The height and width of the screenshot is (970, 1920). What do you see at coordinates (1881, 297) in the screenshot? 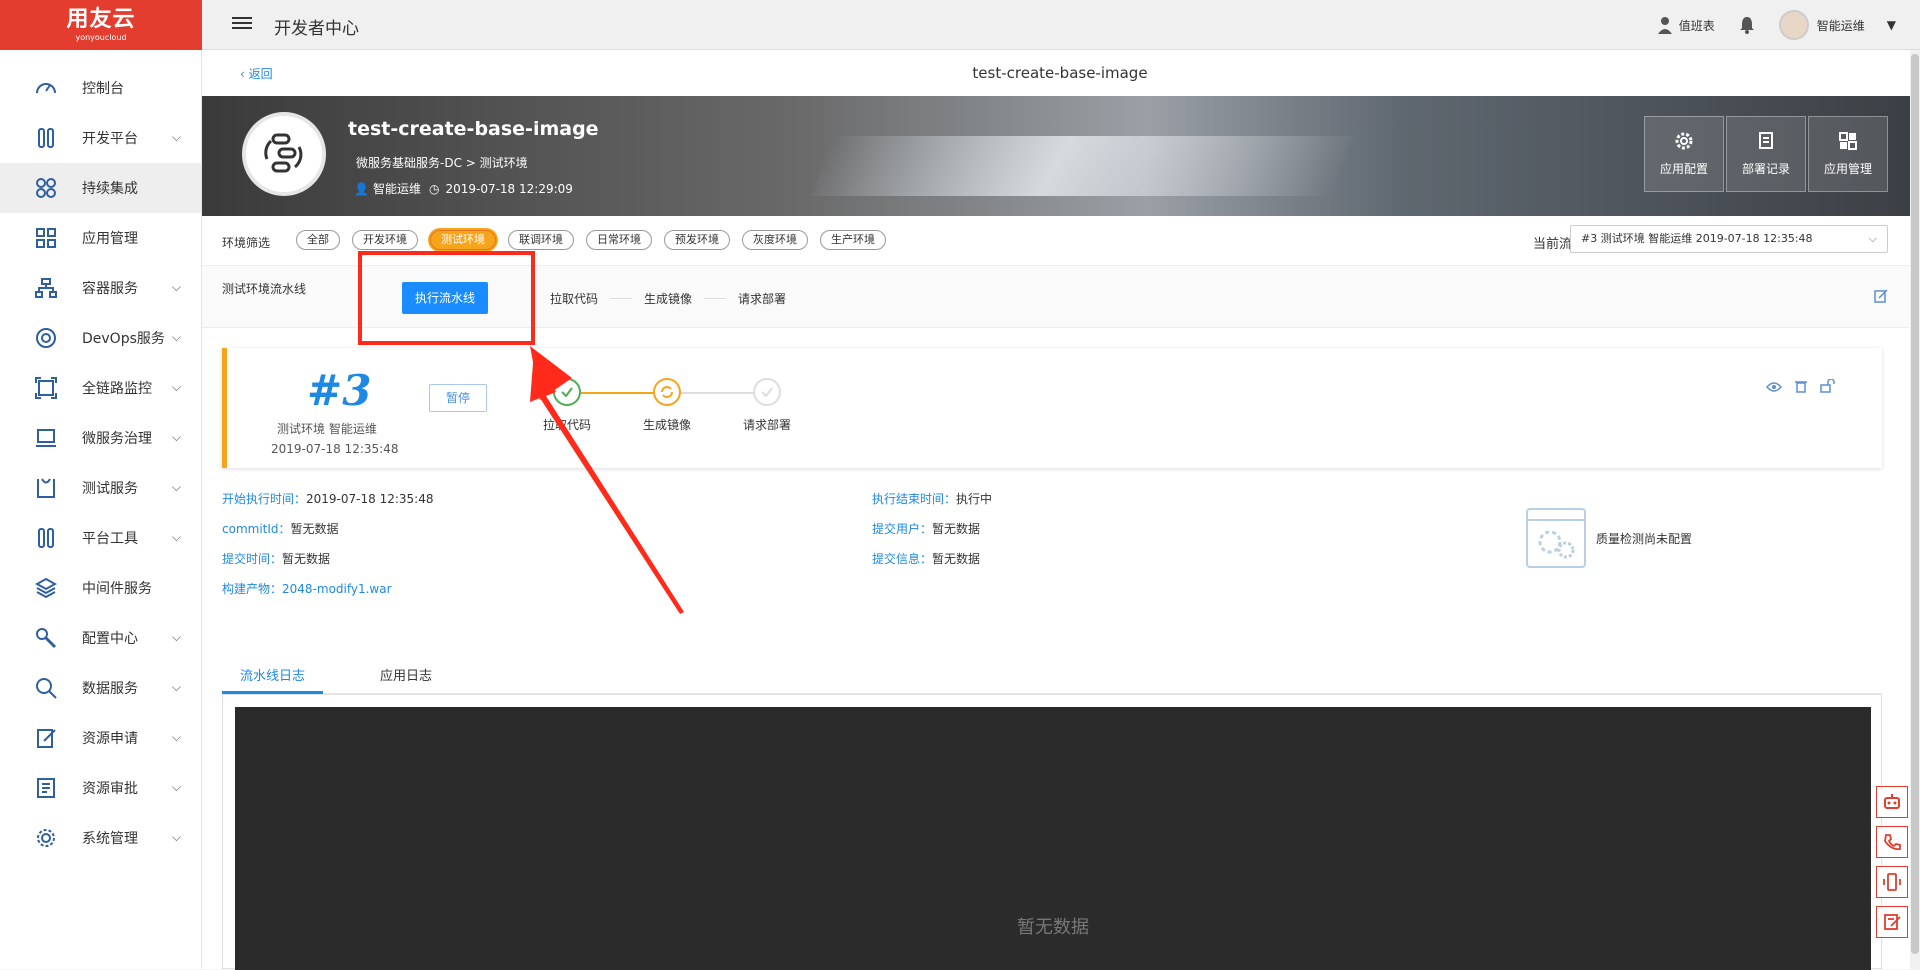
I see `edit-icon` at bounding box center [1881, 297].